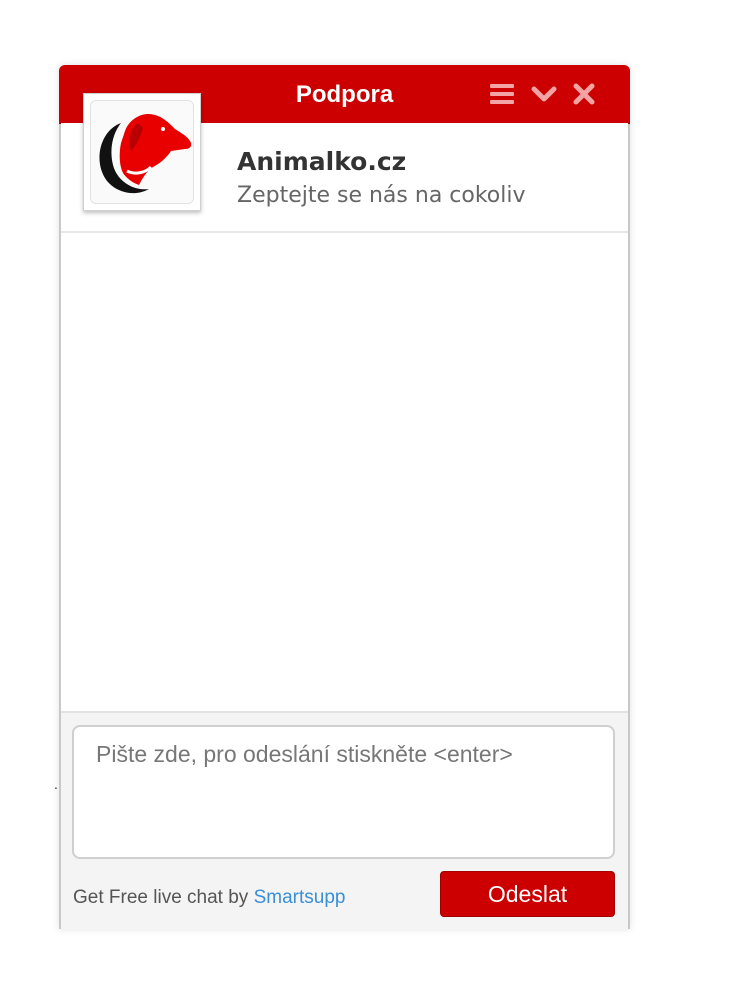 Image resolution: width=730 pixels, height=1004 pixels. Describe the element at coordinates (502, 94) in the screenshot. I see `hamburger-menu-icon` at that location.